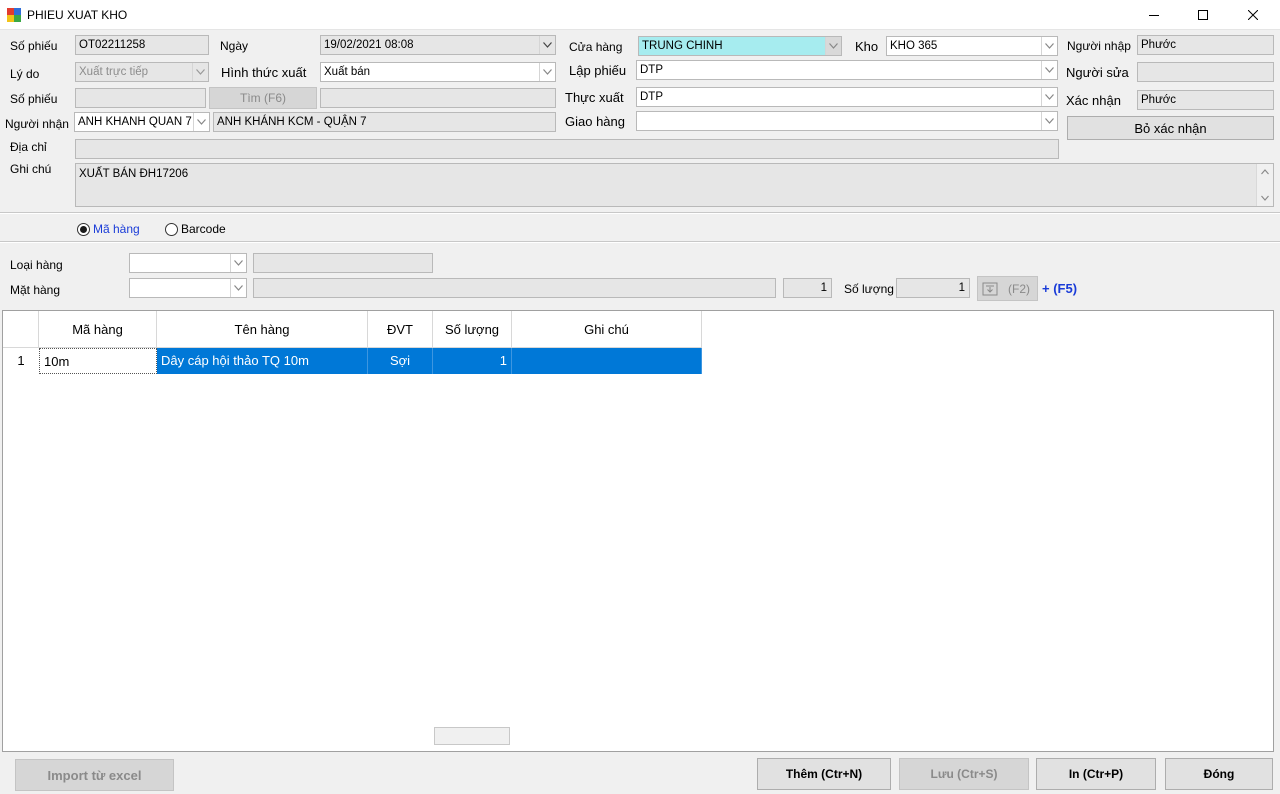 This screenshot has width=1280, height=794. What do you see at coordinates (472, 329) in the screenshot?
I see `column-header-so-luong: Số lượng` at bounding box center [472, 329].